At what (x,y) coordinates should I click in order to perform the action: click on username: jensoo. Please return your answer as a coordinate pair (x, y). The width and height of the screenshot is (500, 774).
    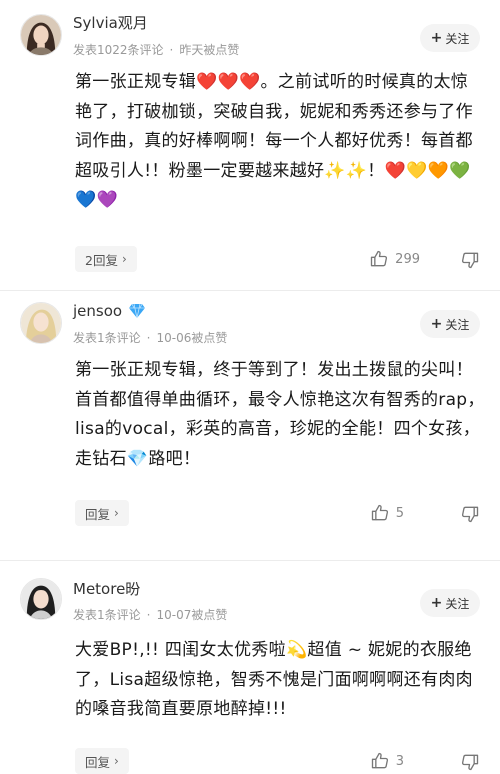
    Looking at the image, I should click on (109, 311).